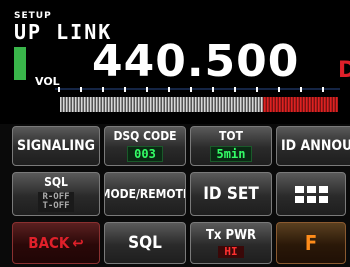 The image size is (350, 267). I want to click on dsq-code-value: 003, so click(145, 154).